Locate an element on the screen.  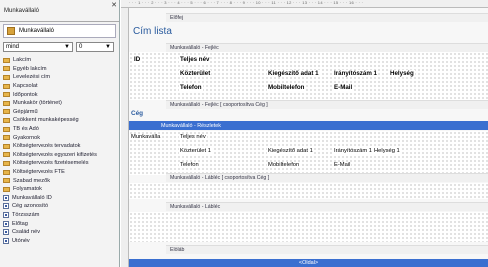
list-item-label: Törzsszám is located at coordinates (26, 214).